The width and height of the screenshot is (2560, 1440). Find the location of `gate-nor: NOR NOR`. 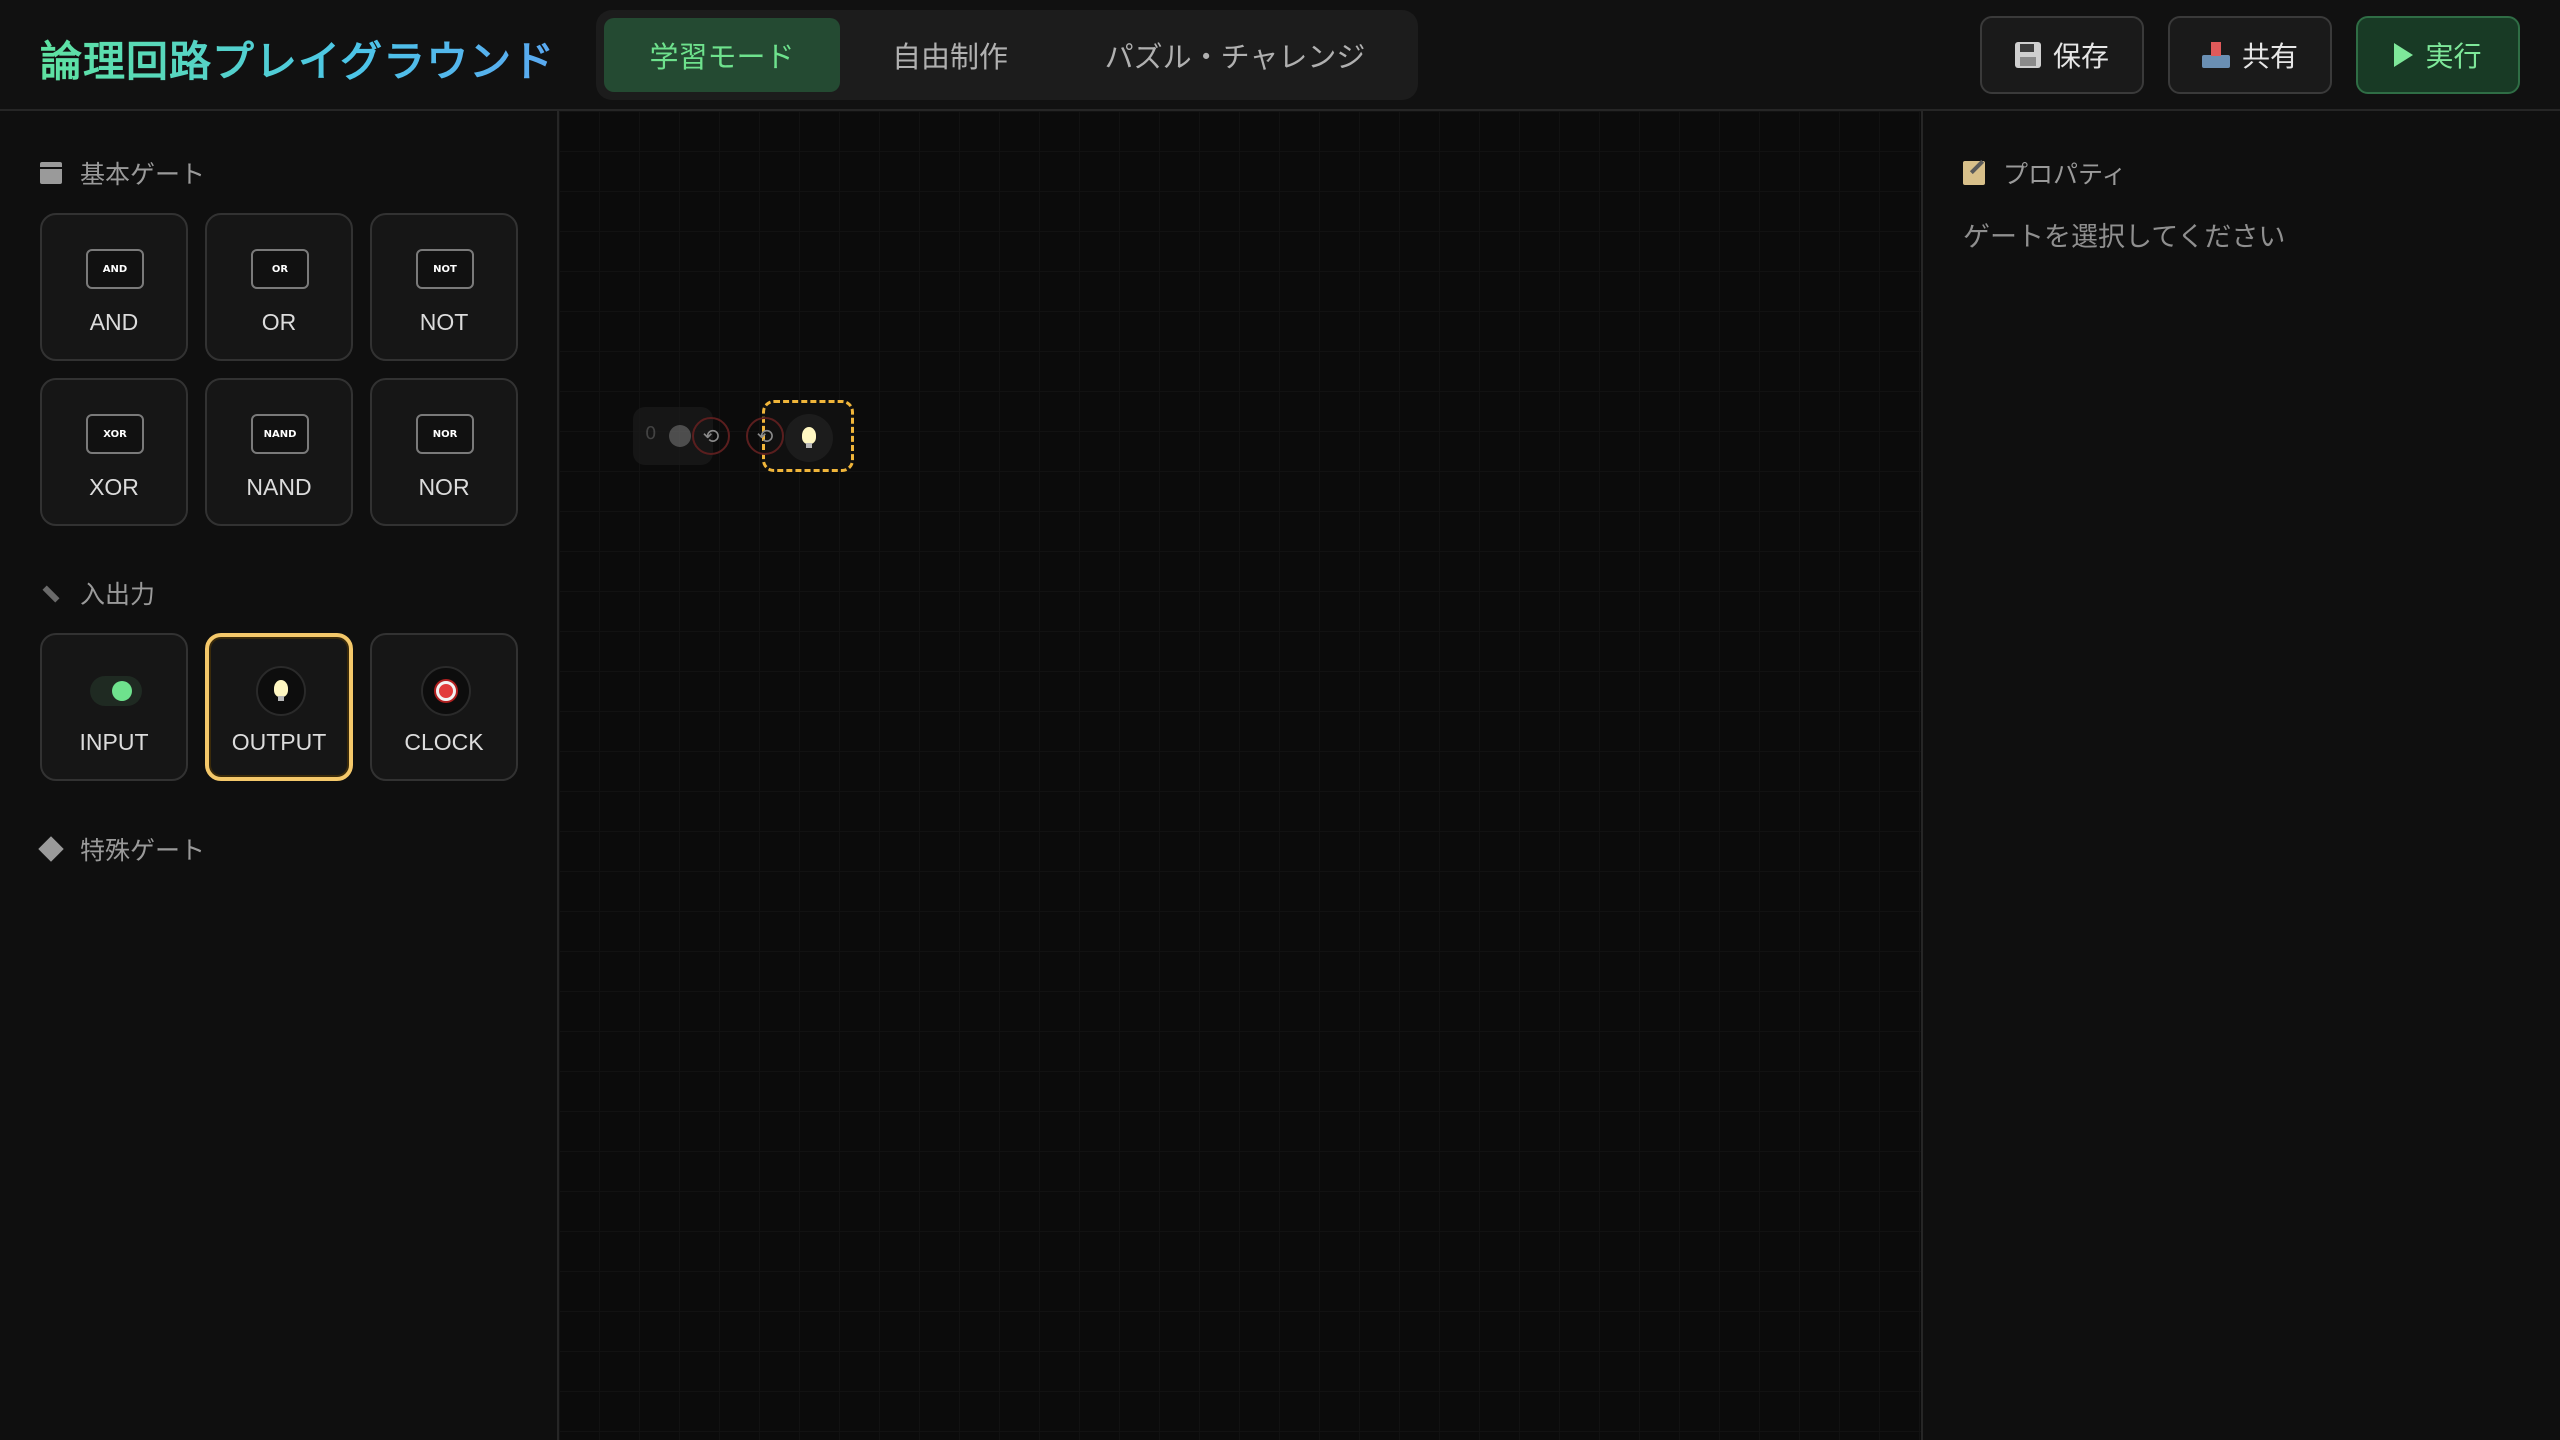

gate-nor: NOR NOR is located at coordinates (444, 452).